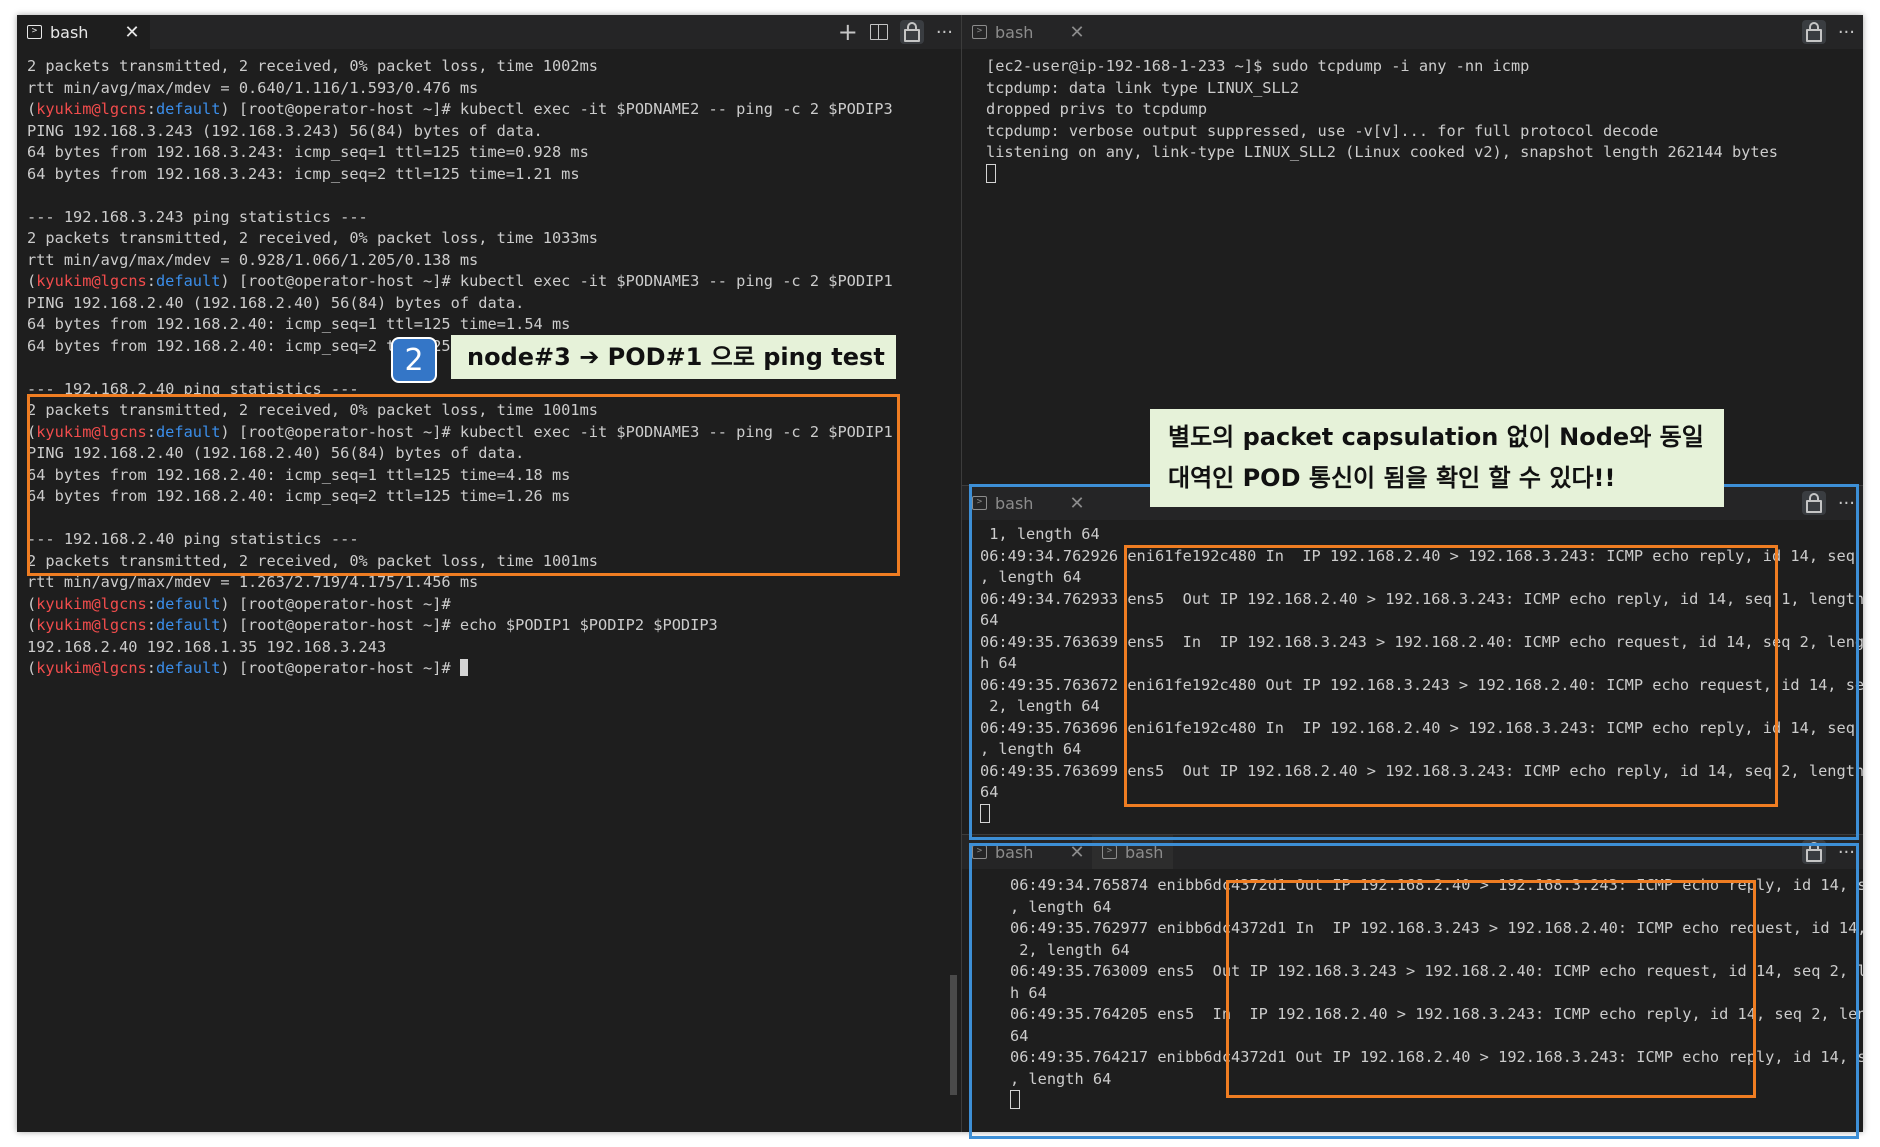  What do you see at coordinates (848, 32) in the screenshot?
I see `new-terminal-icon: +` at bounding box center [848, 32].